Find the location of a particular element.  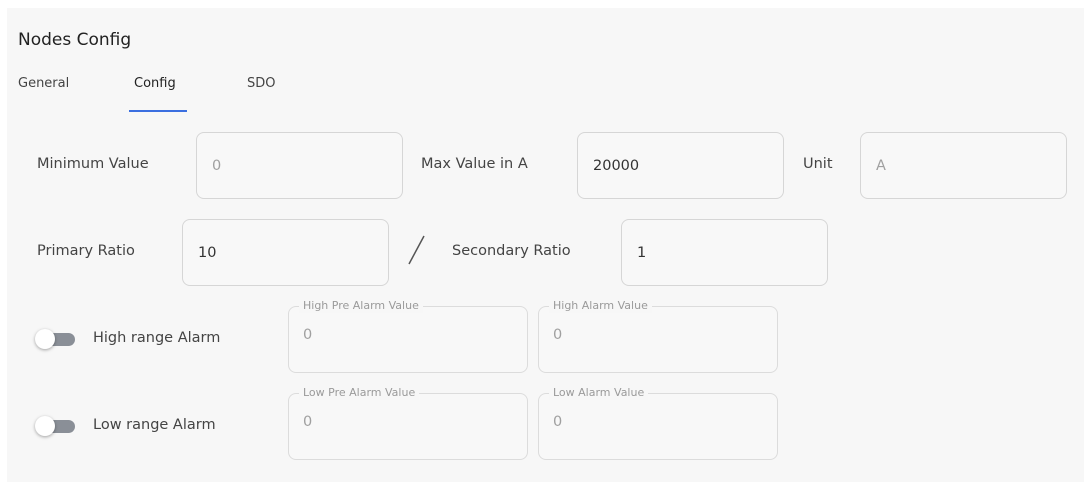

high-alarm-field: High Alarm Value 0 is located at coordinates (658, 336).